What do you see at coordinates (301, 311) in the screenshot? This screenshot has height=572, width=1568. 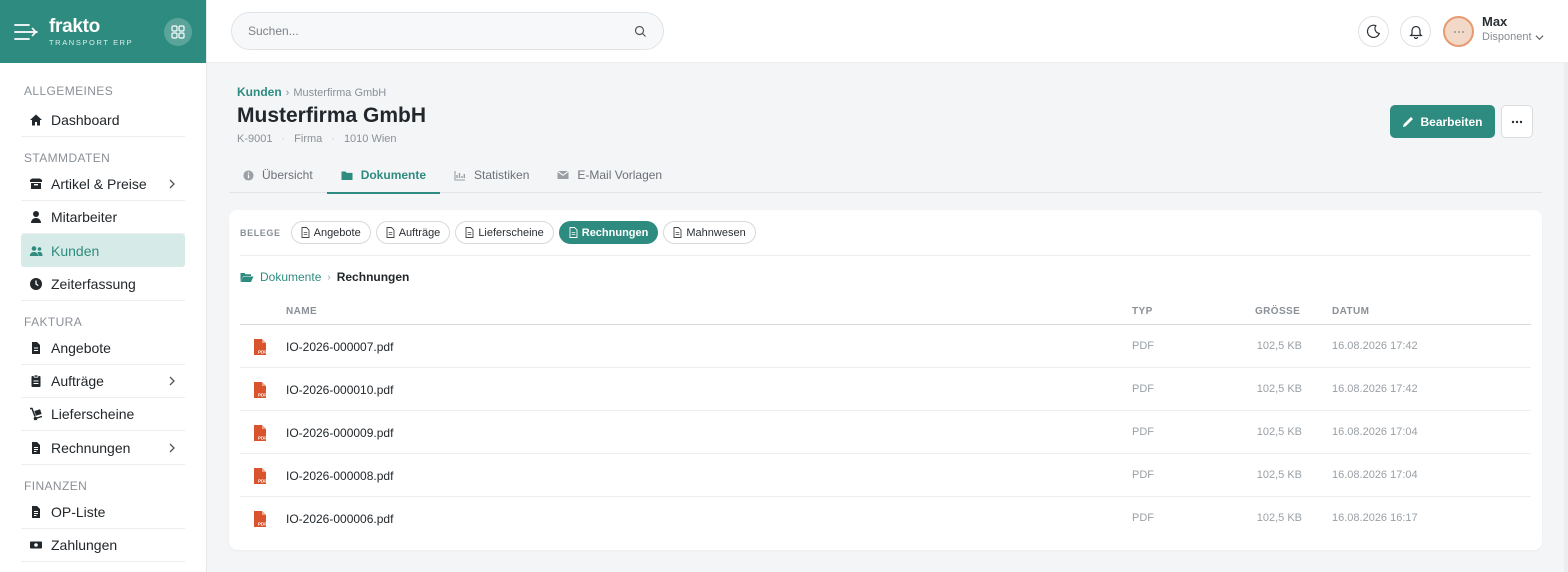 I see `column-header-name: NAME` at bounding box center [301, 311].